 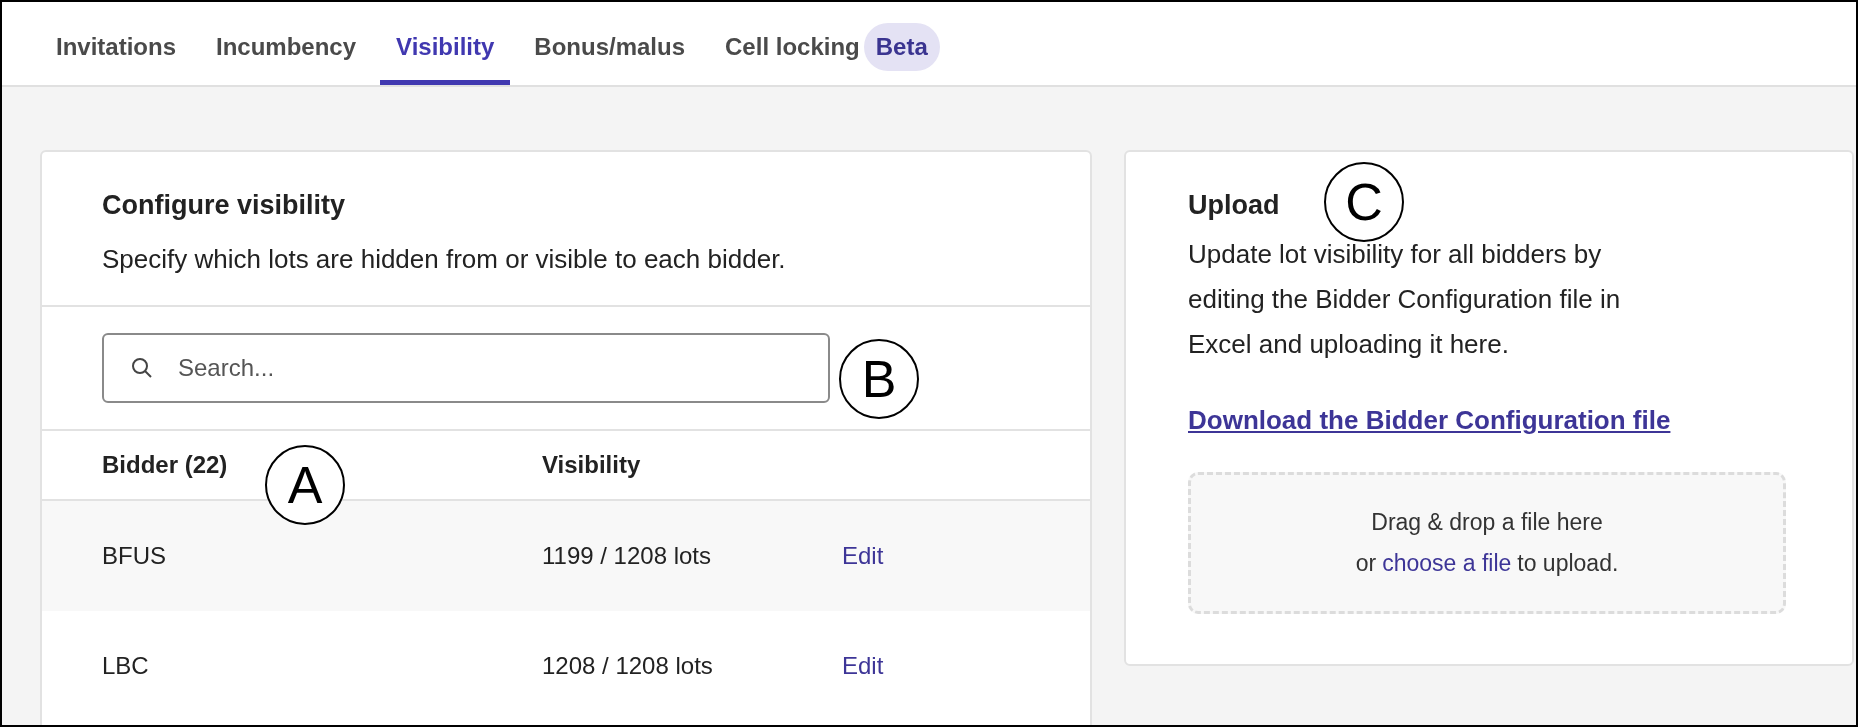 What do you see at coordinates (1366, 563) in the screenshot?
I see `dropzone-text: or` at bounding box center [1366, 563].